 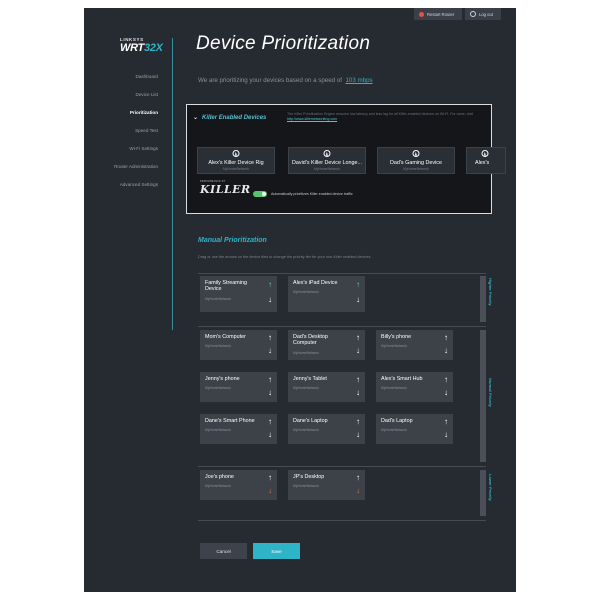 What do you see at coordinates (222, 379) in the screenshot?
I see `device-name: Jenny's phone` at bounding box center [222, 379].